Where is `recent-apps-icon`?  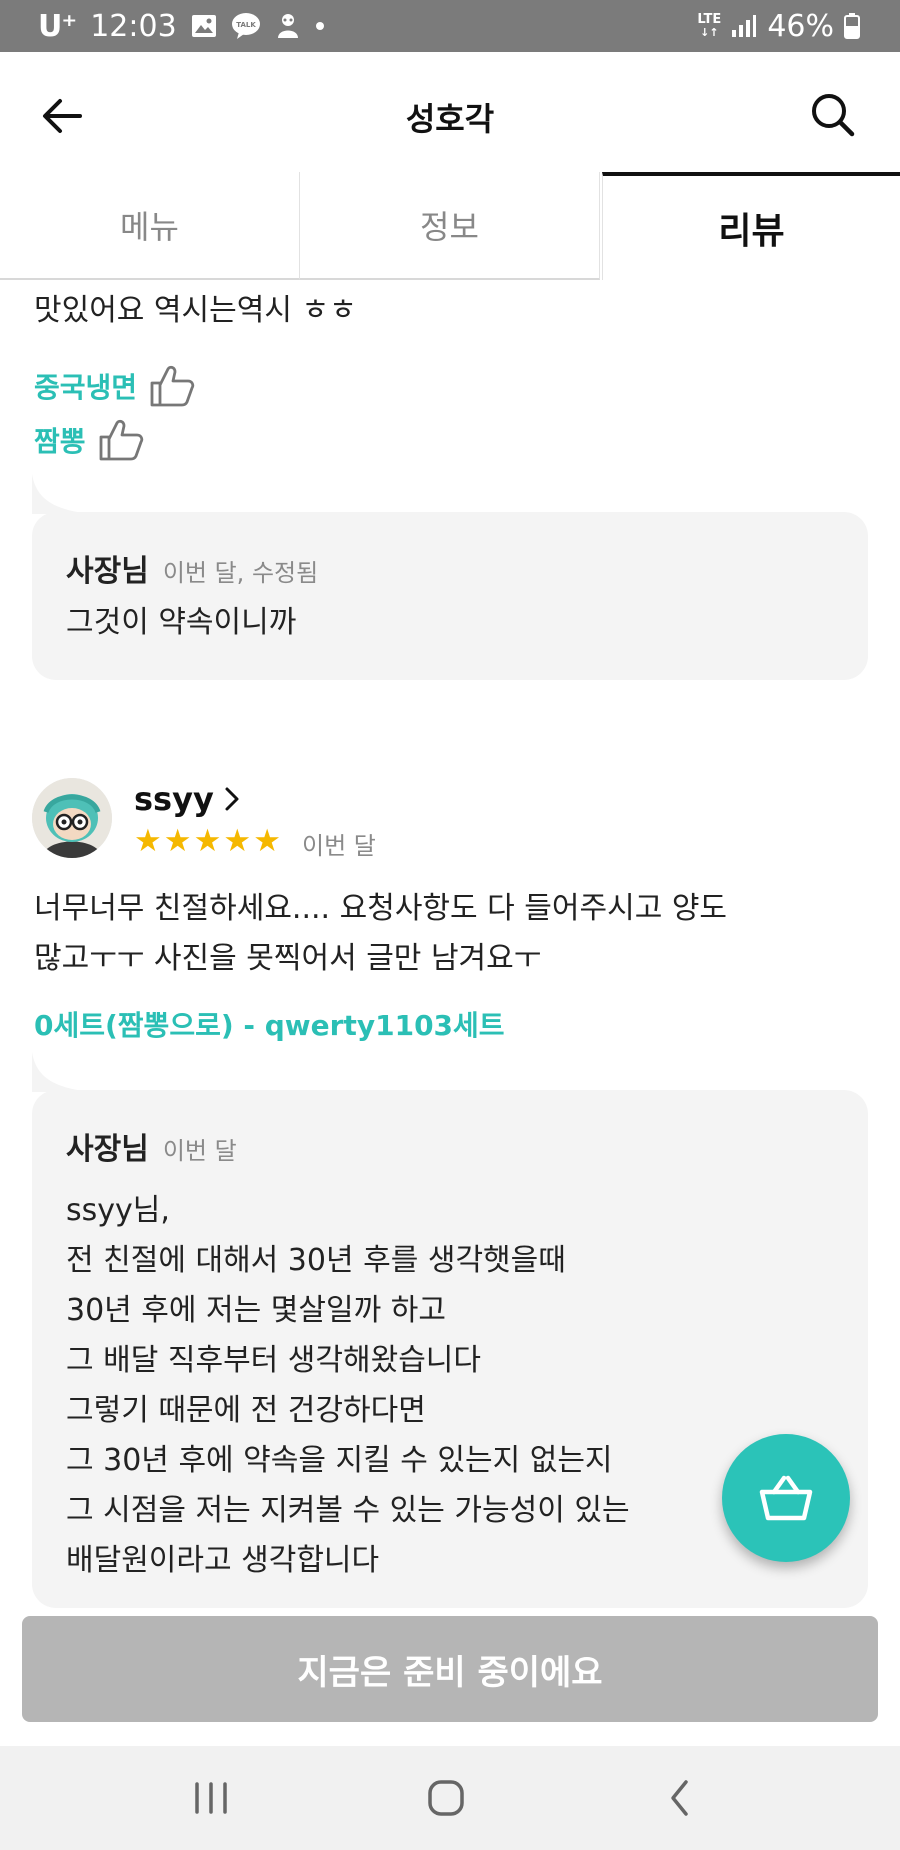
recent-apps-icon is located at coordinates (211, 1798).